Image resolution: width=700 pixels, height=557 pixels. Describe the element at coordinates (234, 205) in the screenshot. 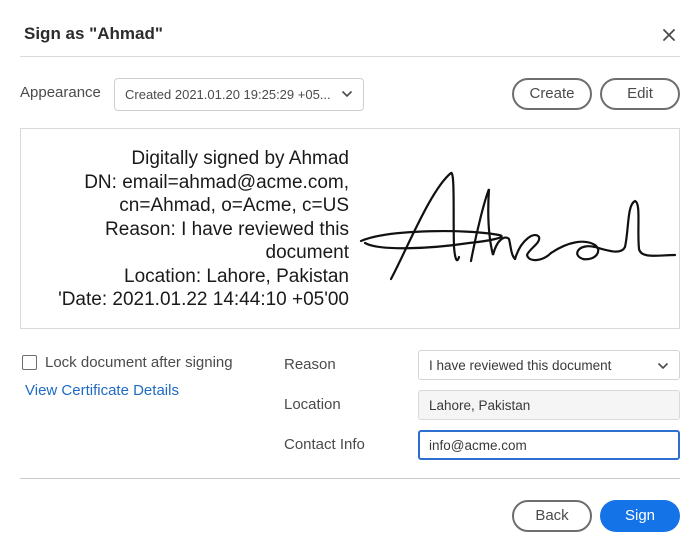

I see `signature-line: cn=Ahmad, o=Acme, c=US` at that location.